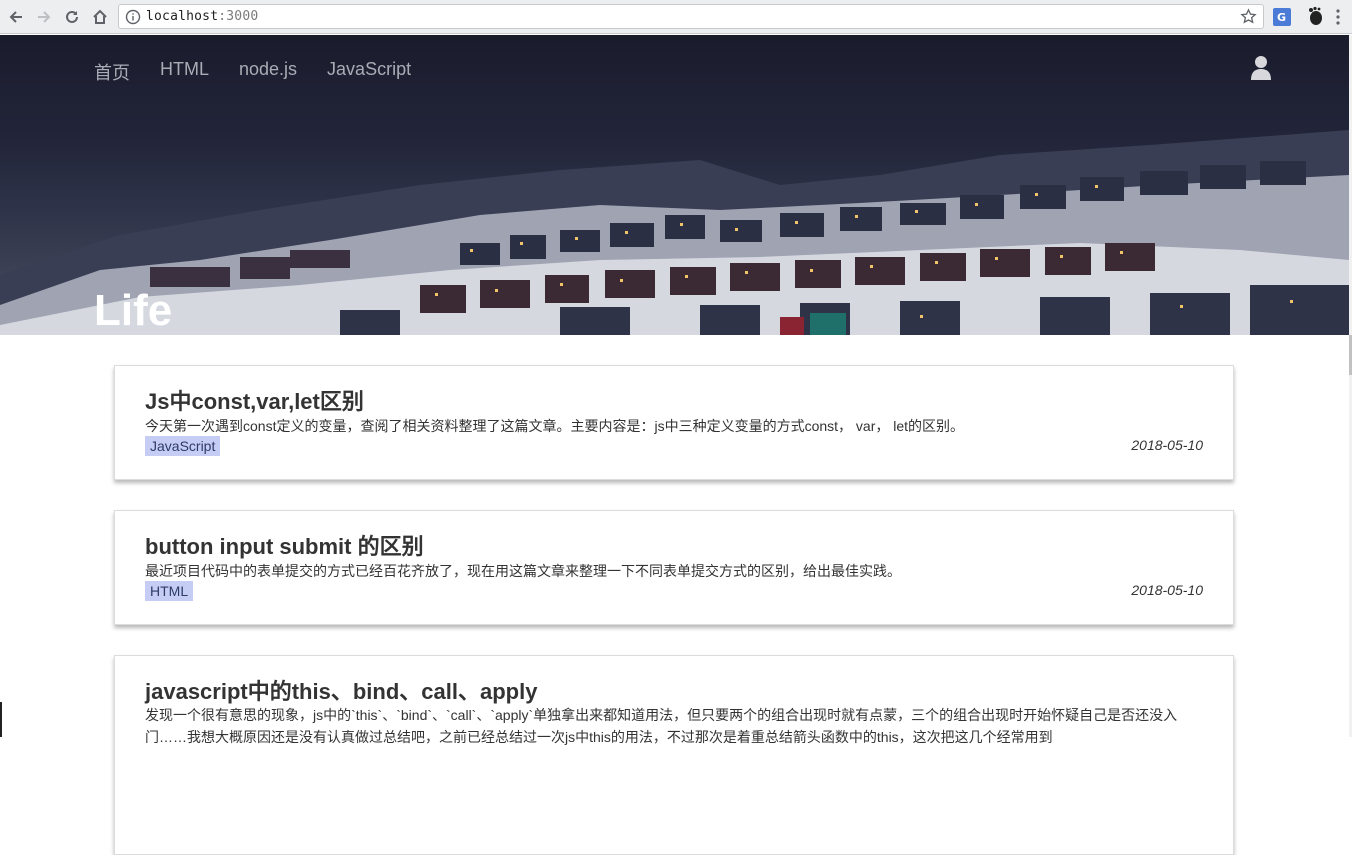  What do you see at coordinates (254, 400) in the screenshot?
I see `post-title: Js中const,var,let区别` at bounding box center [254, 400].